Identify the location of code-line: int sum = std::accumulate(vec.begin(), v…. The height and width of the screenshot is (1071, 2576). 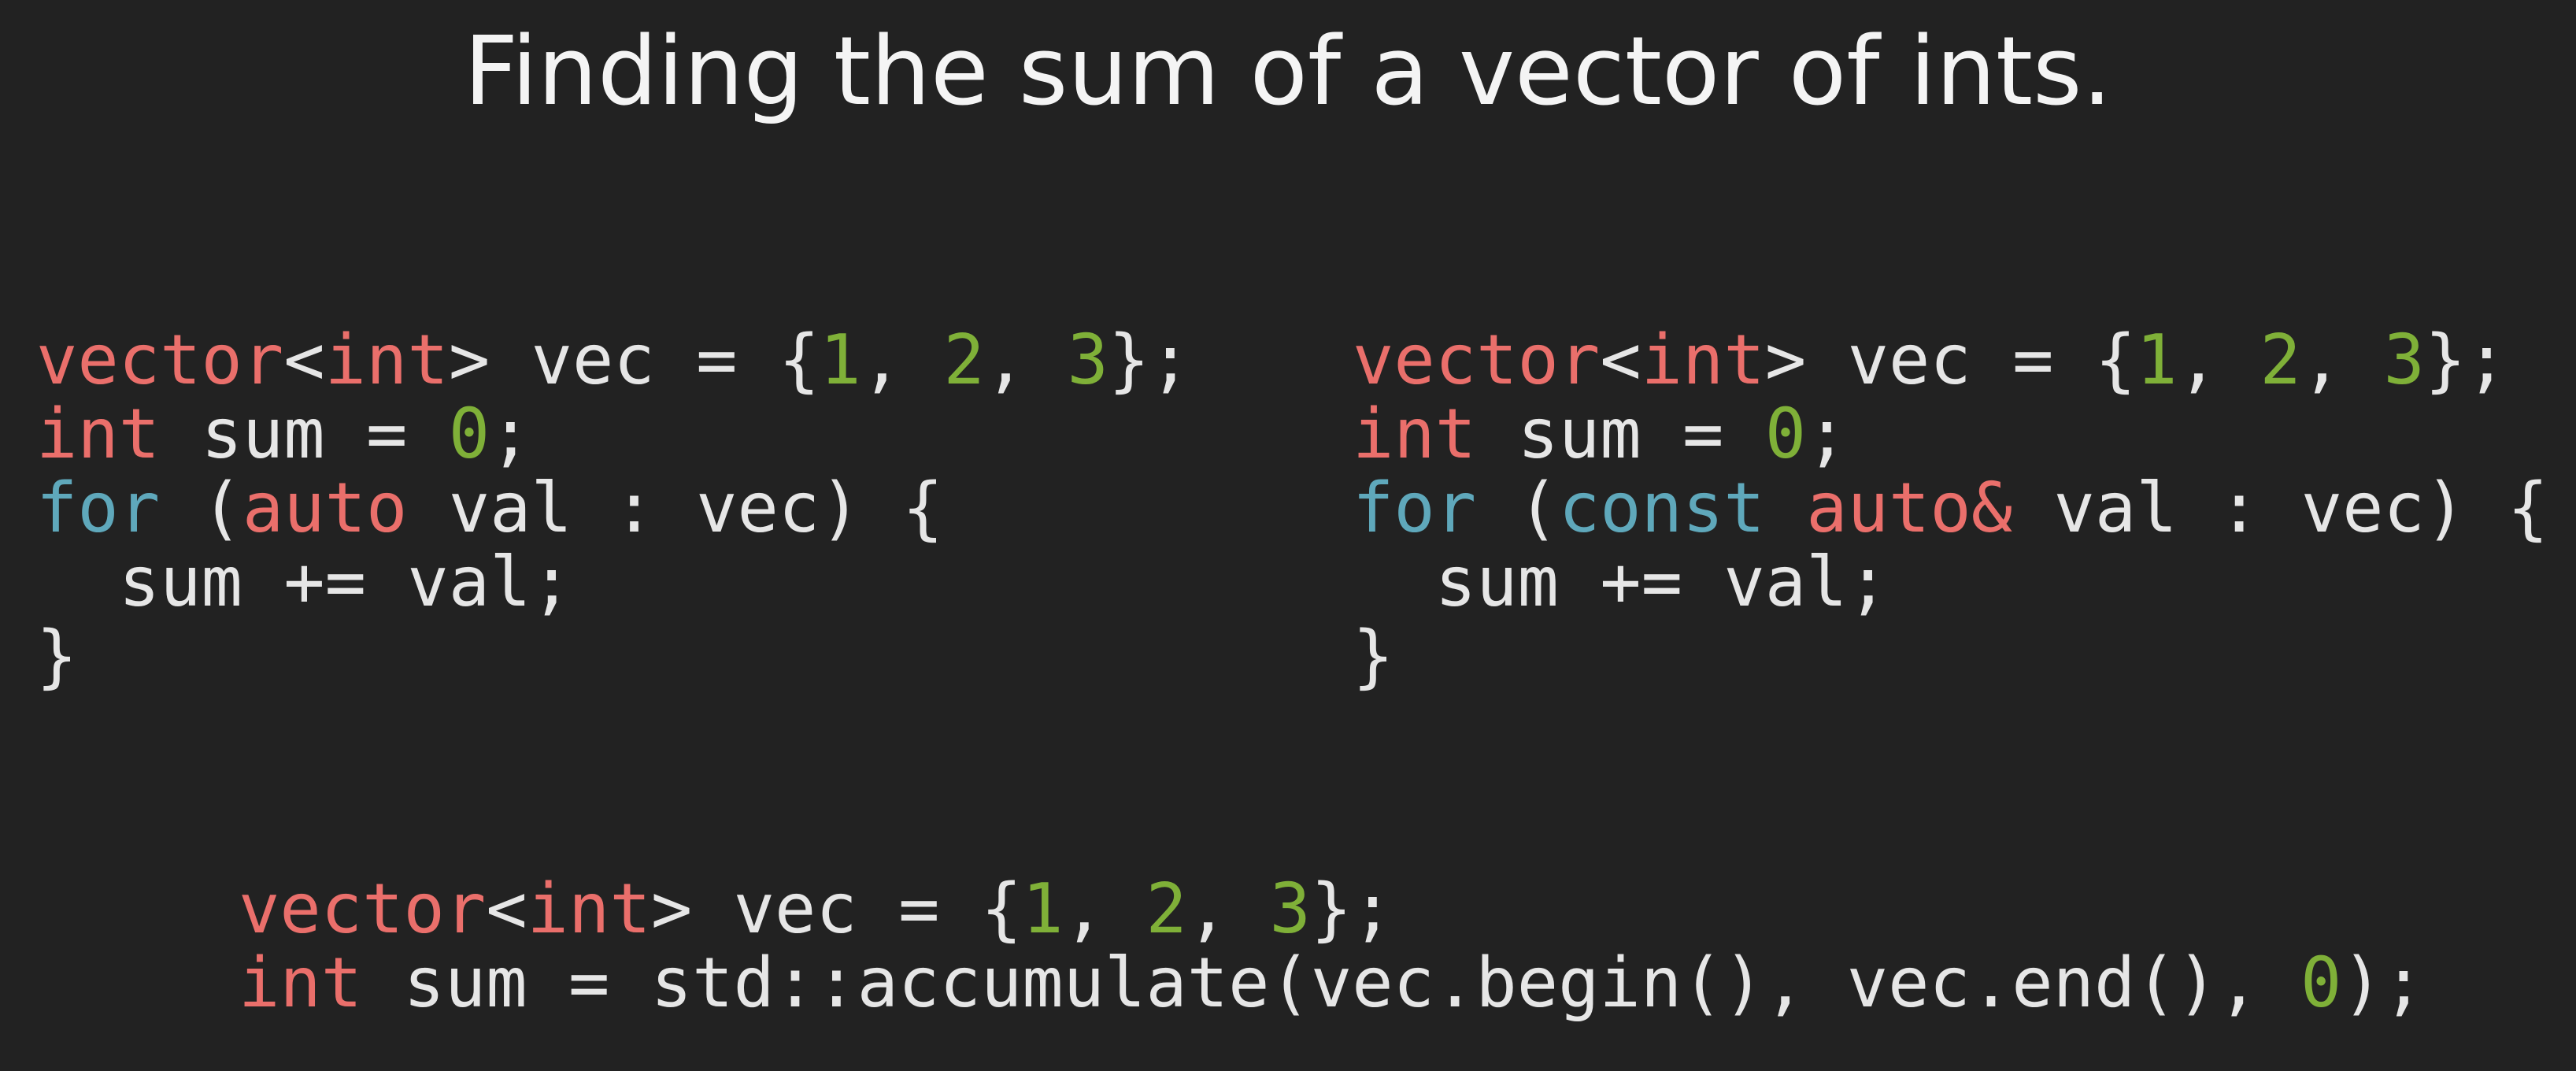
(1331, 983).